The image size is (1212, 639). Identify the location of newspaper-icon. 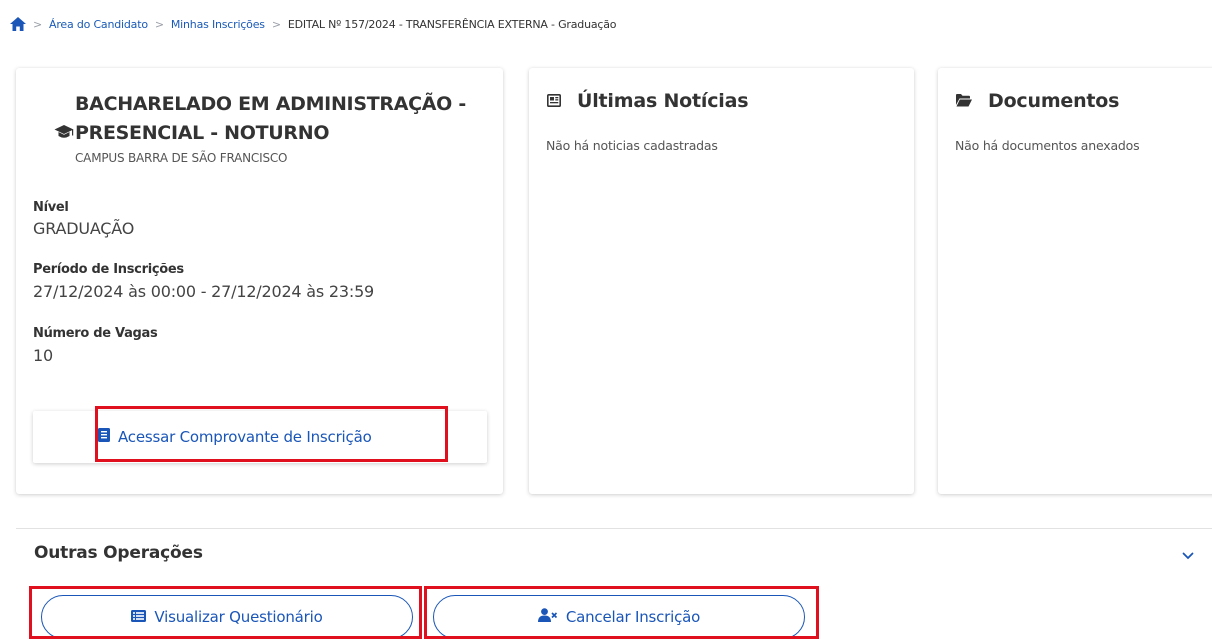
(554, 101).